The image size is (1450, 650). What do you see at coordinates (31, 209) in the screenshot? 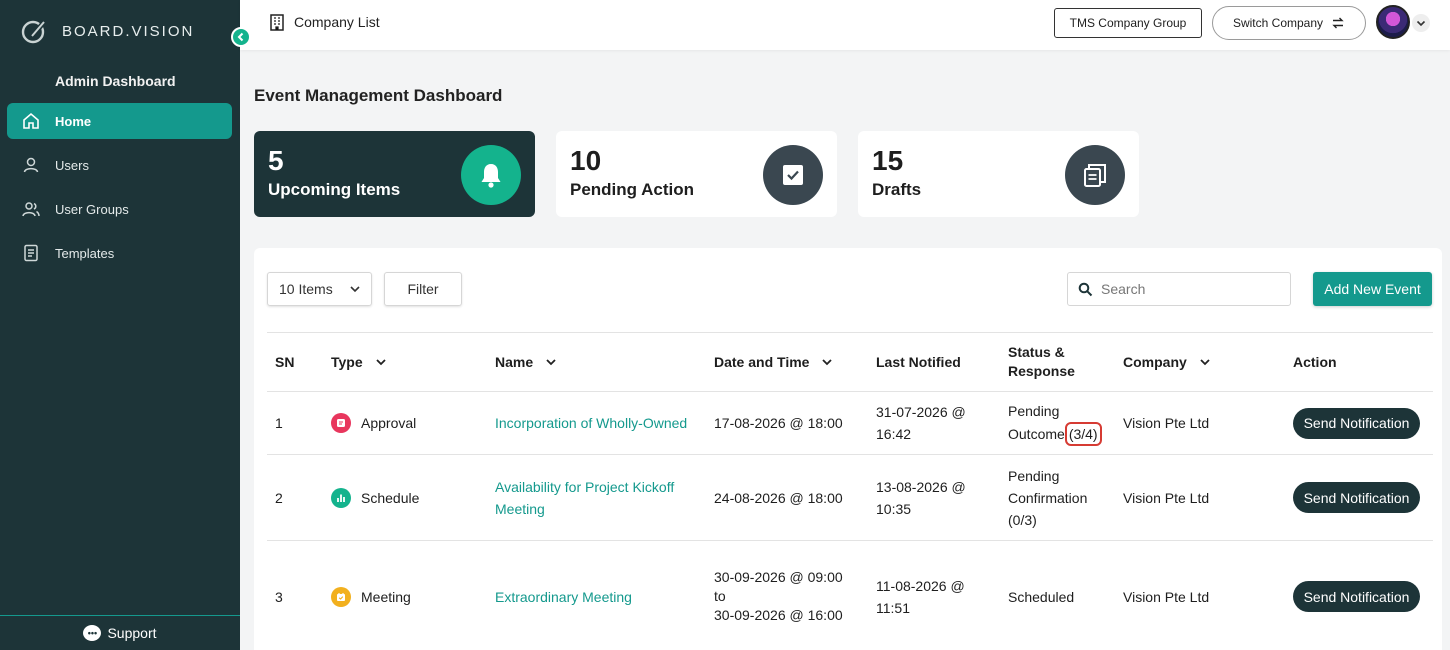
I see `users-icon` at bounding box center [31, 209].